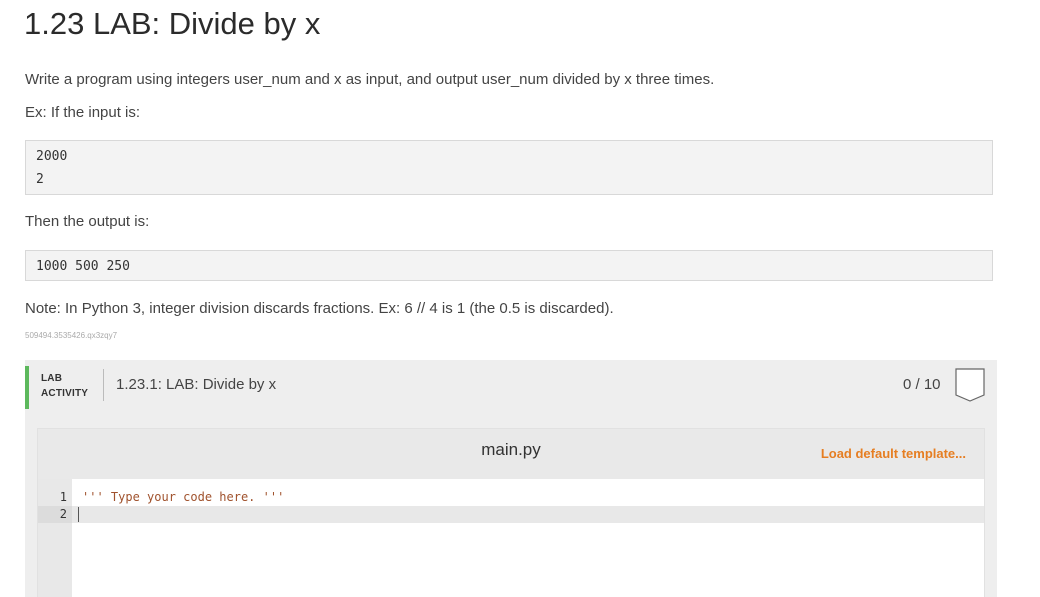 The width and height of the screenshot is (1040, 597). What do you see at coordinates (52, 378) in the screenshot?
I see `lab-tag-line1: LAB` at bounding box center [52, 378].